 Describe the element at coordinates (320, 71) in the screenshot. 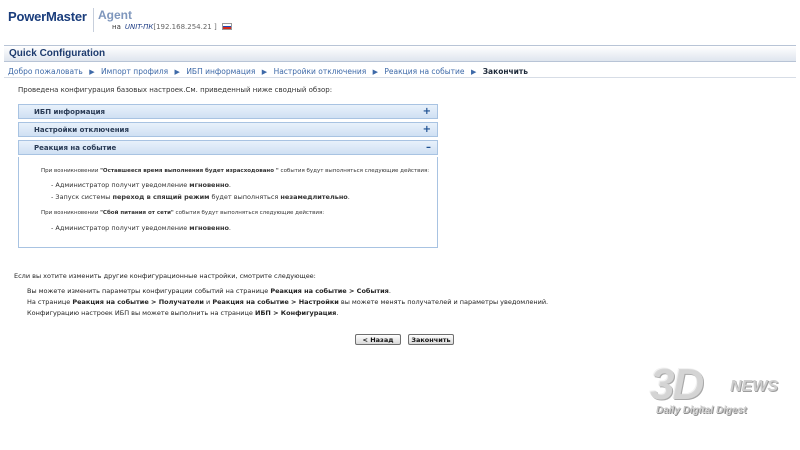

I see `breadcrumb-shutdown-settings: Настройки отключения` at that location.